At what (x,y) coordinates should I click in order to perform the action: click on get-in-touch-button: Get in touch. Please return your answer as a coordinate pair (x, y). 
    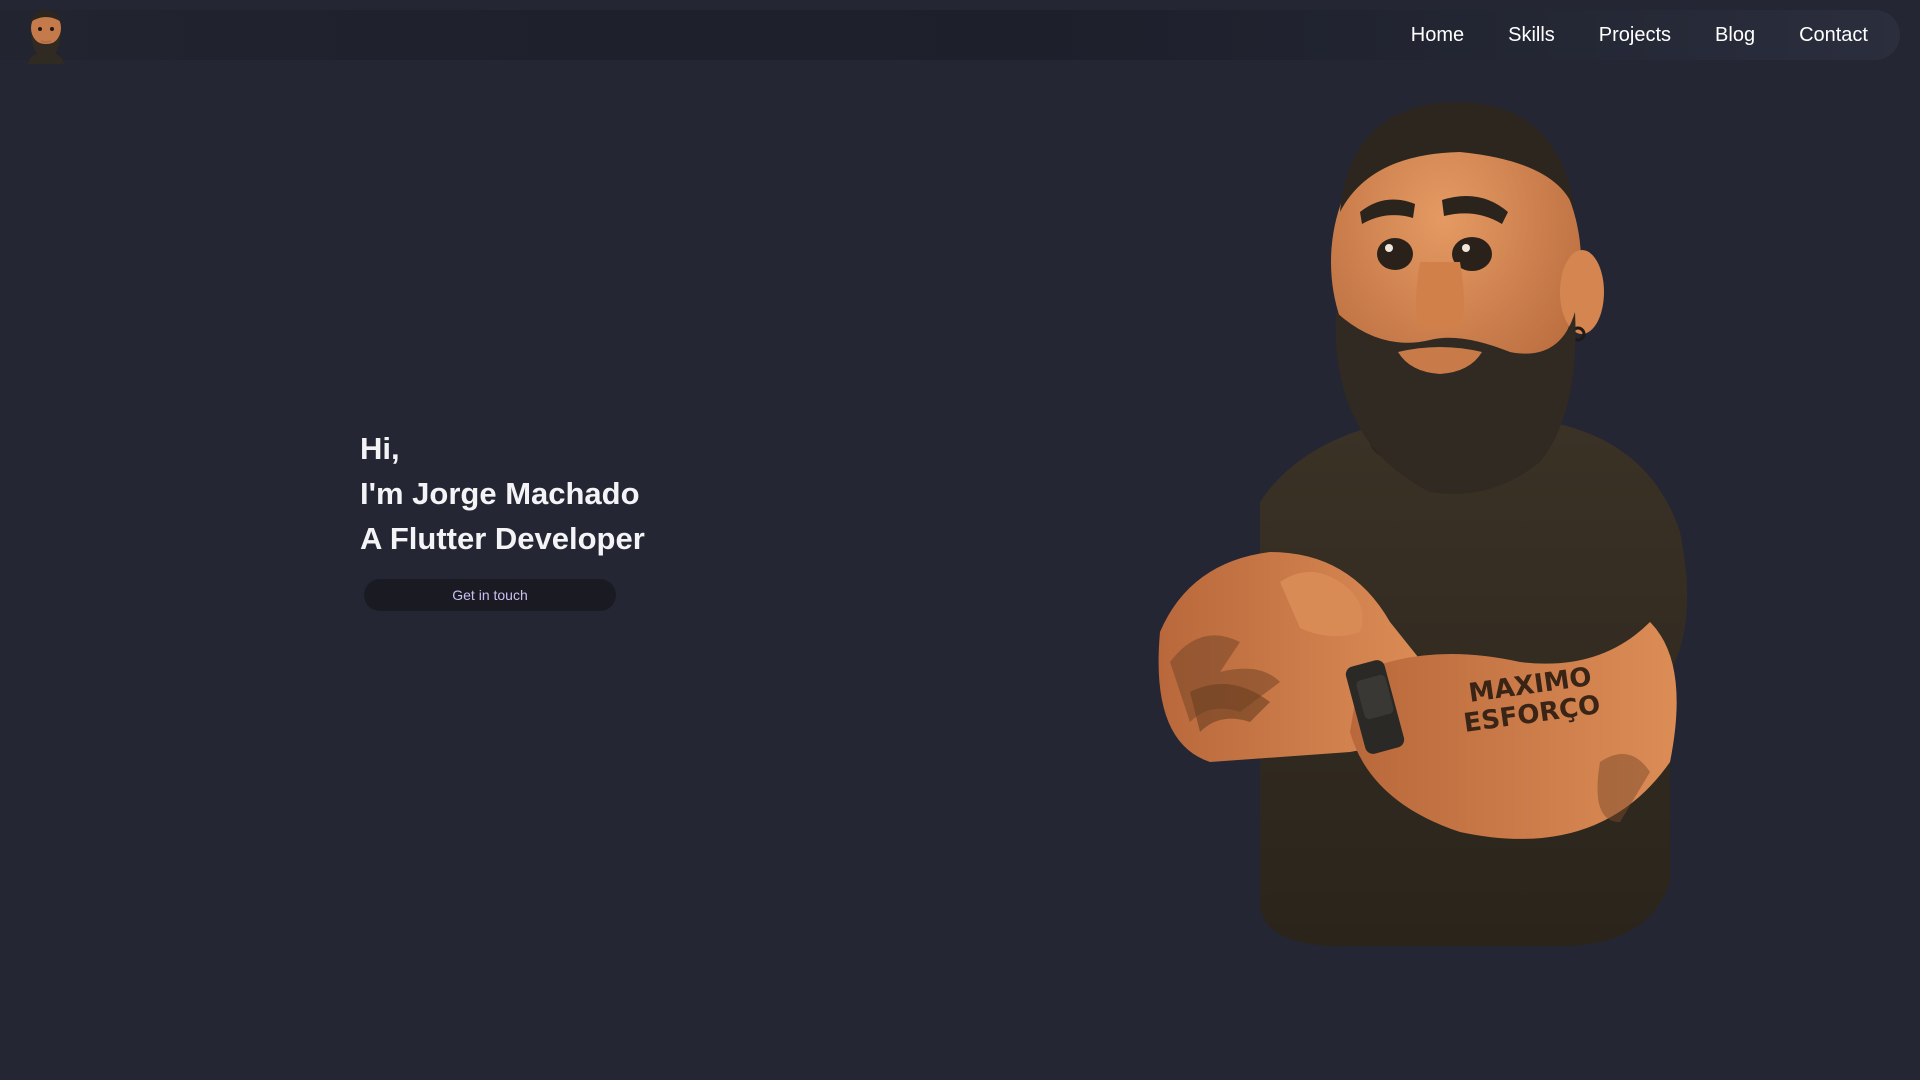
    Looking at the image, I should click on (490, 595).